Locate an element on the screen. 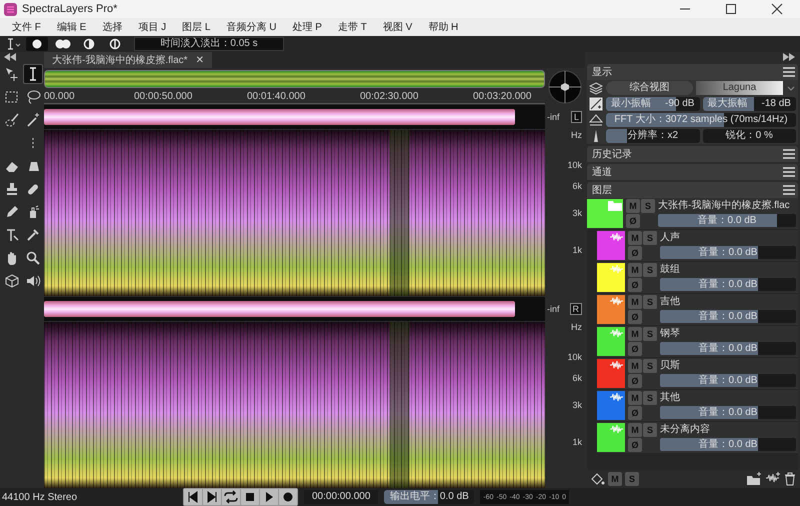 The image size is (800, 506). solo-all-button: S is located at coordinates (632, 479).